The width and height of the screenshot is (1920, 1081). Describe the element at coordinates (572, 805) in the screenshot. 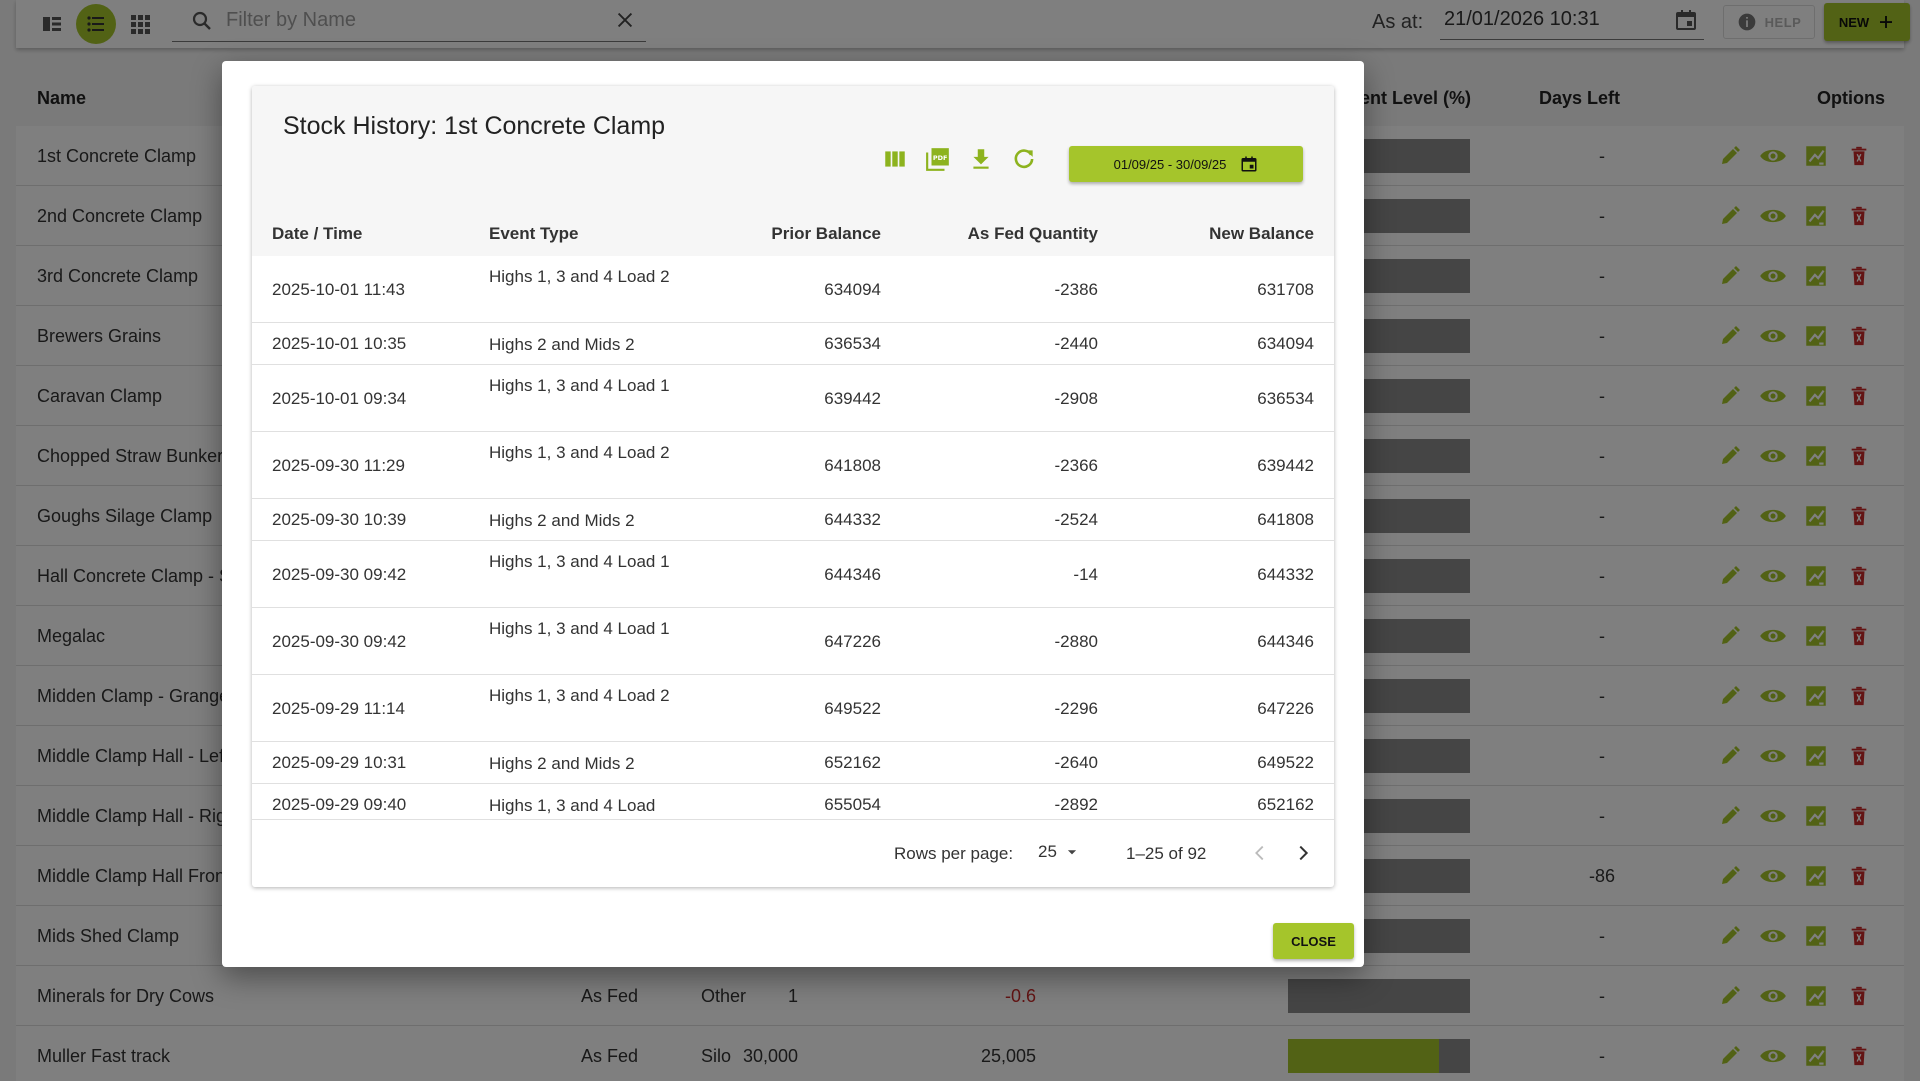

I see `history-event-type: Highs 1, 3 and 4 Load` at that location.